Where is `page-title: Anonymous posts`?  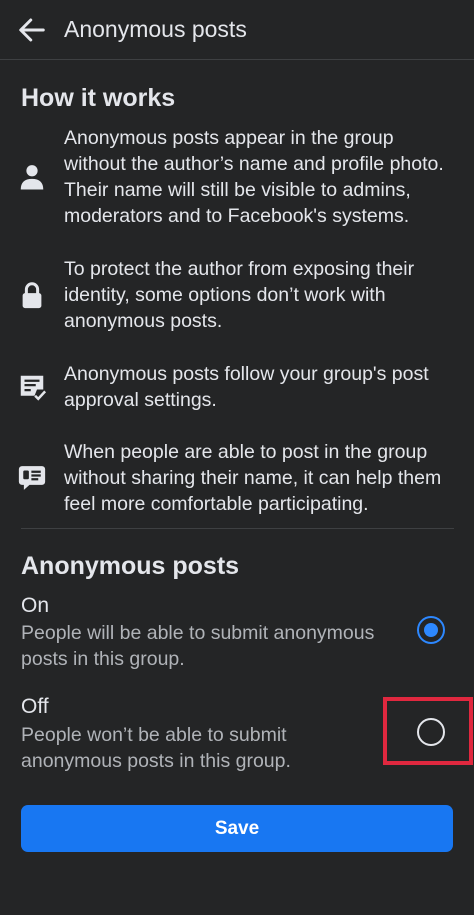 page-title: Anonymous posts is located at coordinates (155, 29).